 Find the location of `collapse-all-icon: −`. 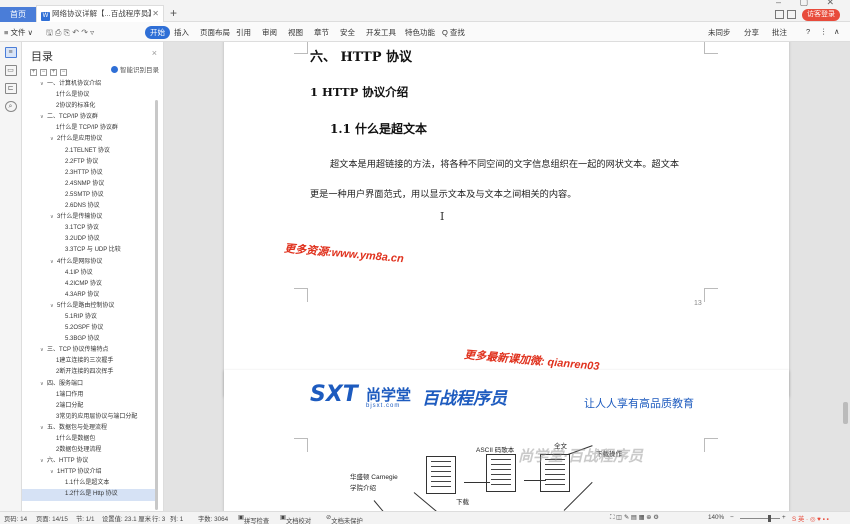

collapse-all-icon: − is located at coordinates (43, 72).